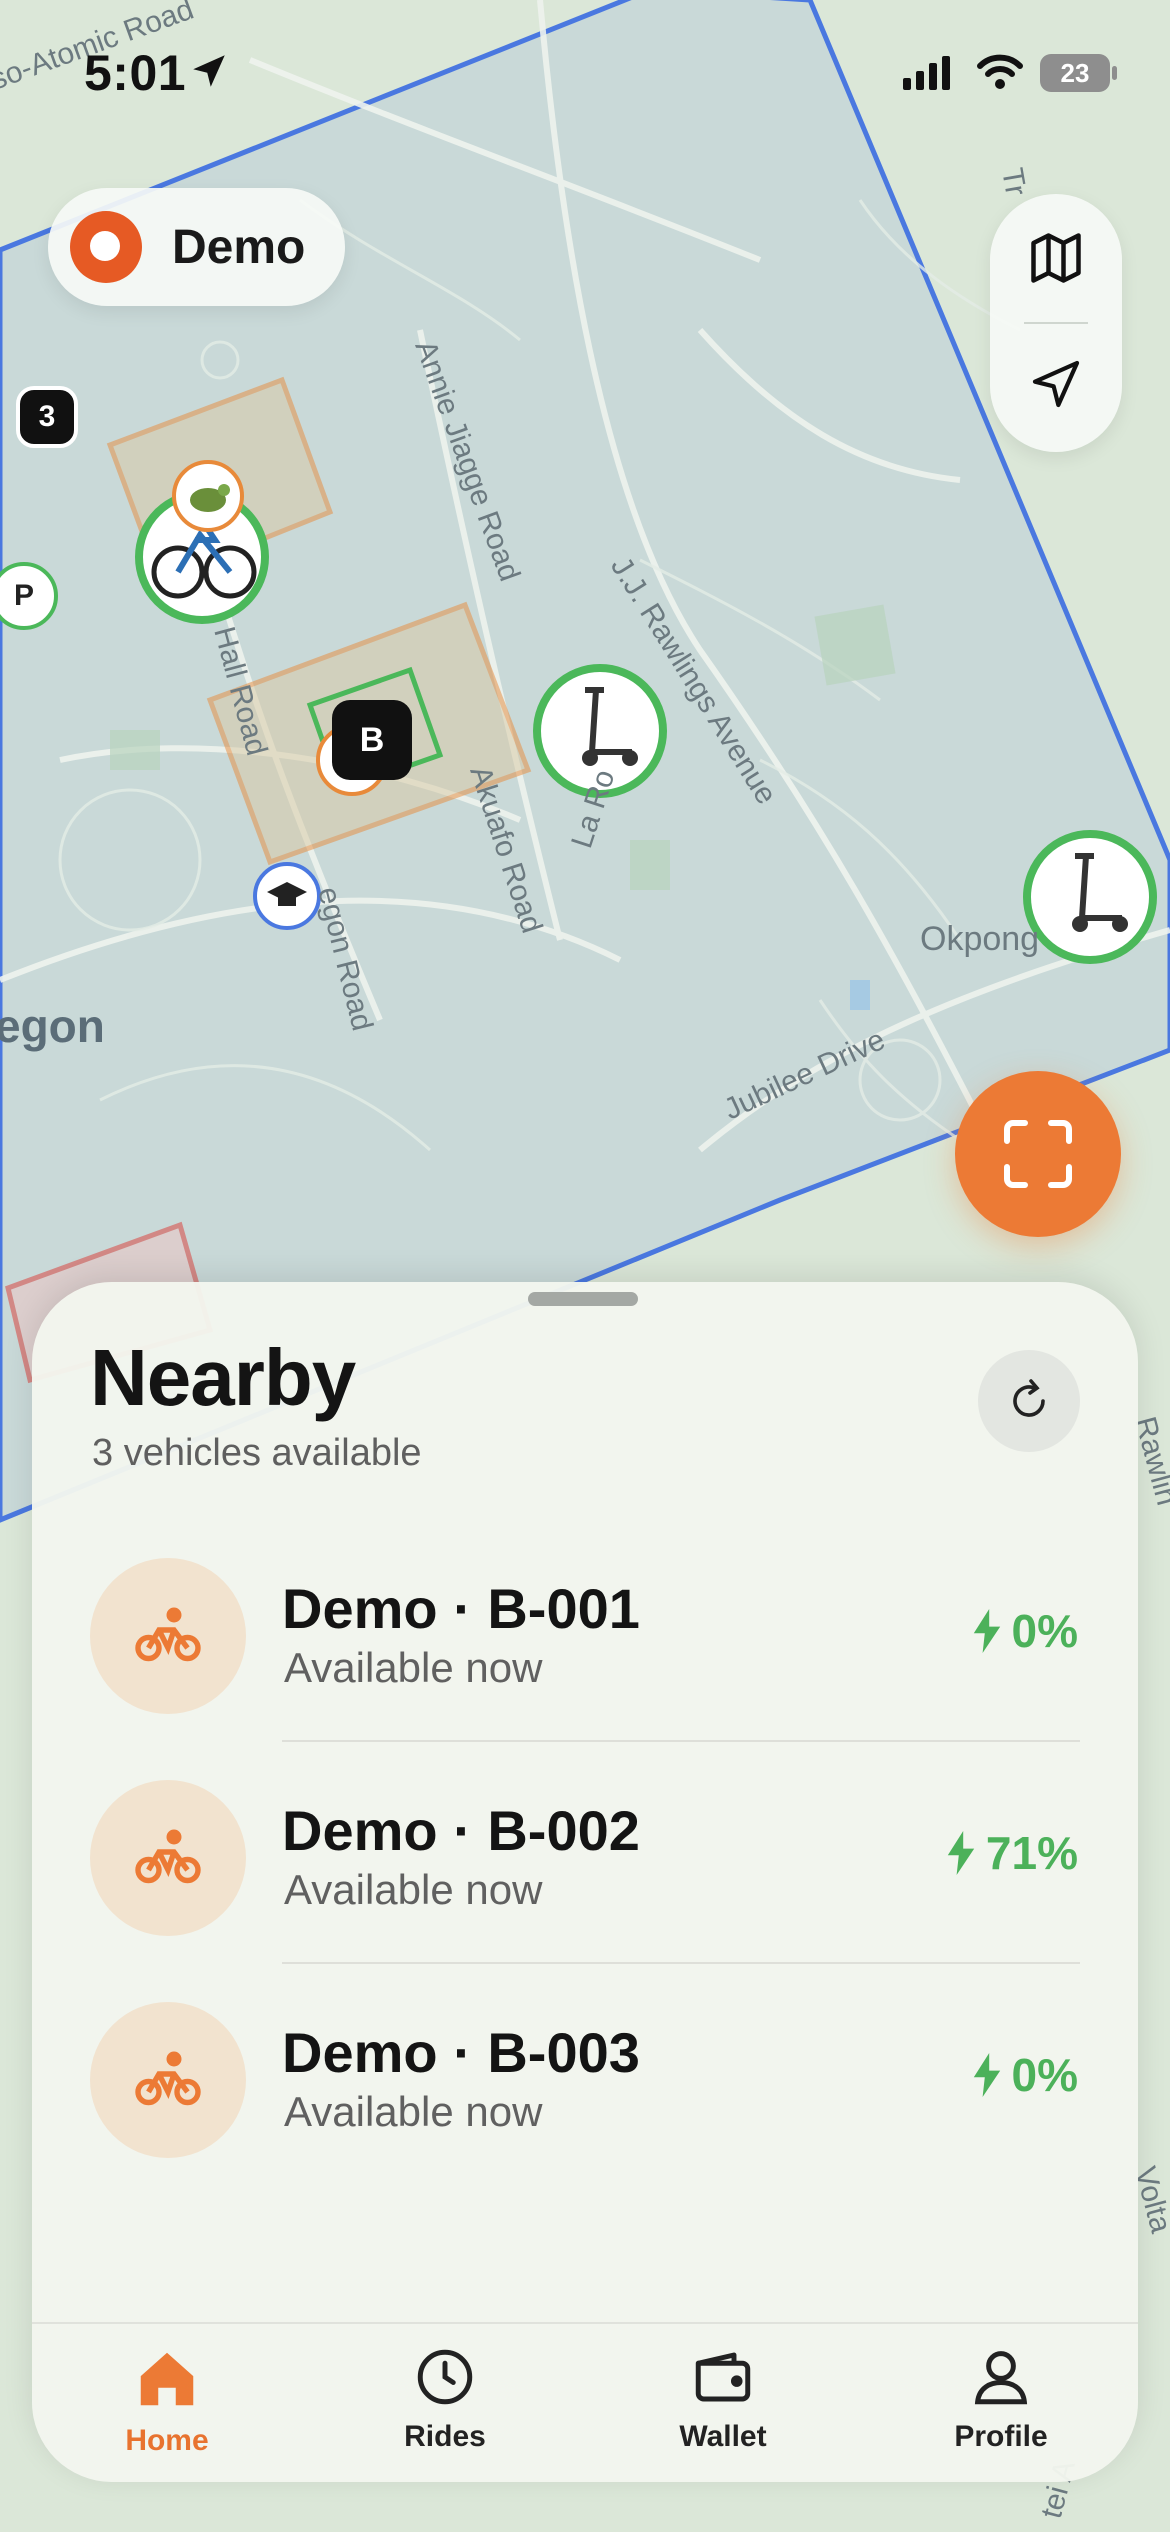 Image resolution: width=1170 pixels, height=2532 pixels. Describe the element at coordinates (461, 2052) in the screenshot. I see `vehicle-name: Demo · B-003` at that location.